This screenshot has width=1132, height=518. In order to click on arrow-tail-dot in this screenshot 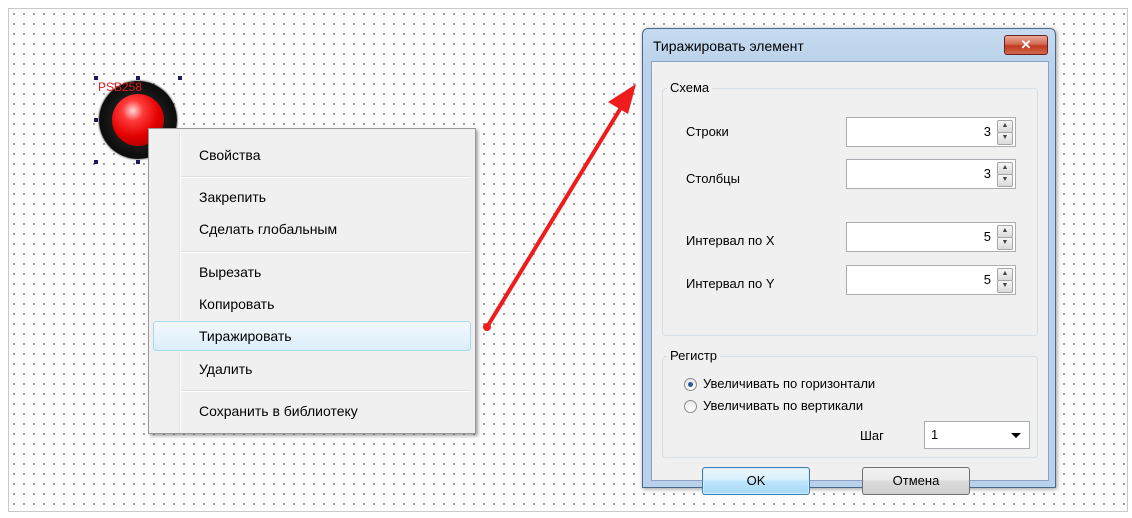, I will do `click(487, 327)`.